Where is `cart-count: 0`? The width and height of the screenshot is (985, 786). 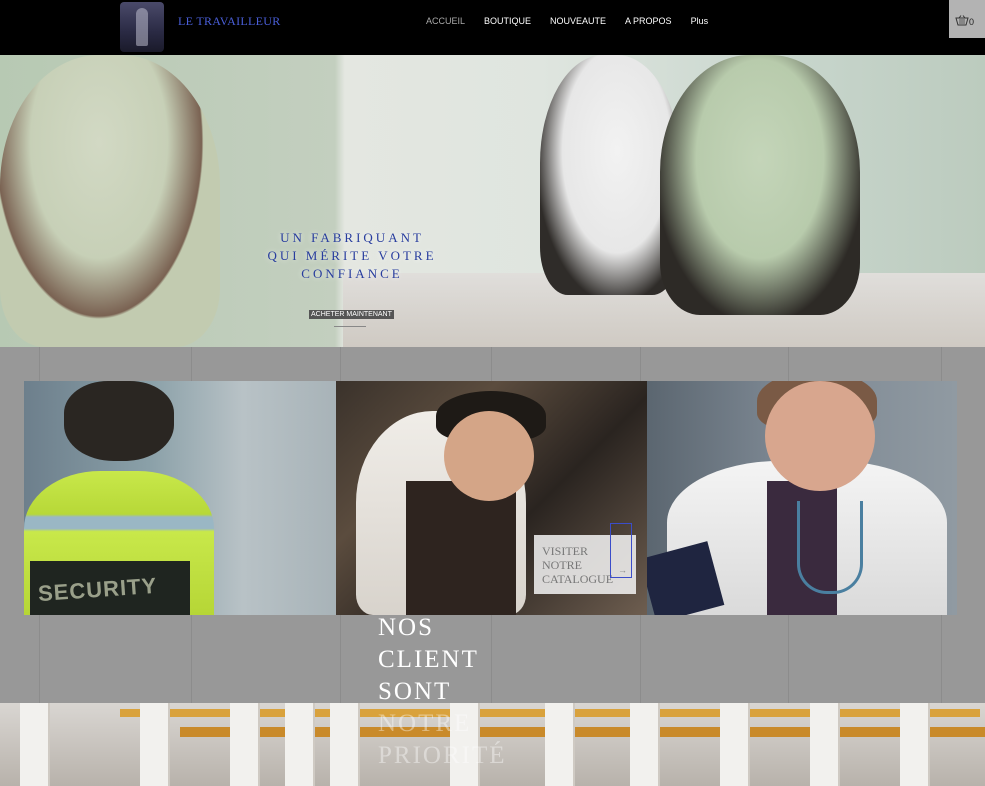 cart-count: 0 is located at coordinates (972, 22).